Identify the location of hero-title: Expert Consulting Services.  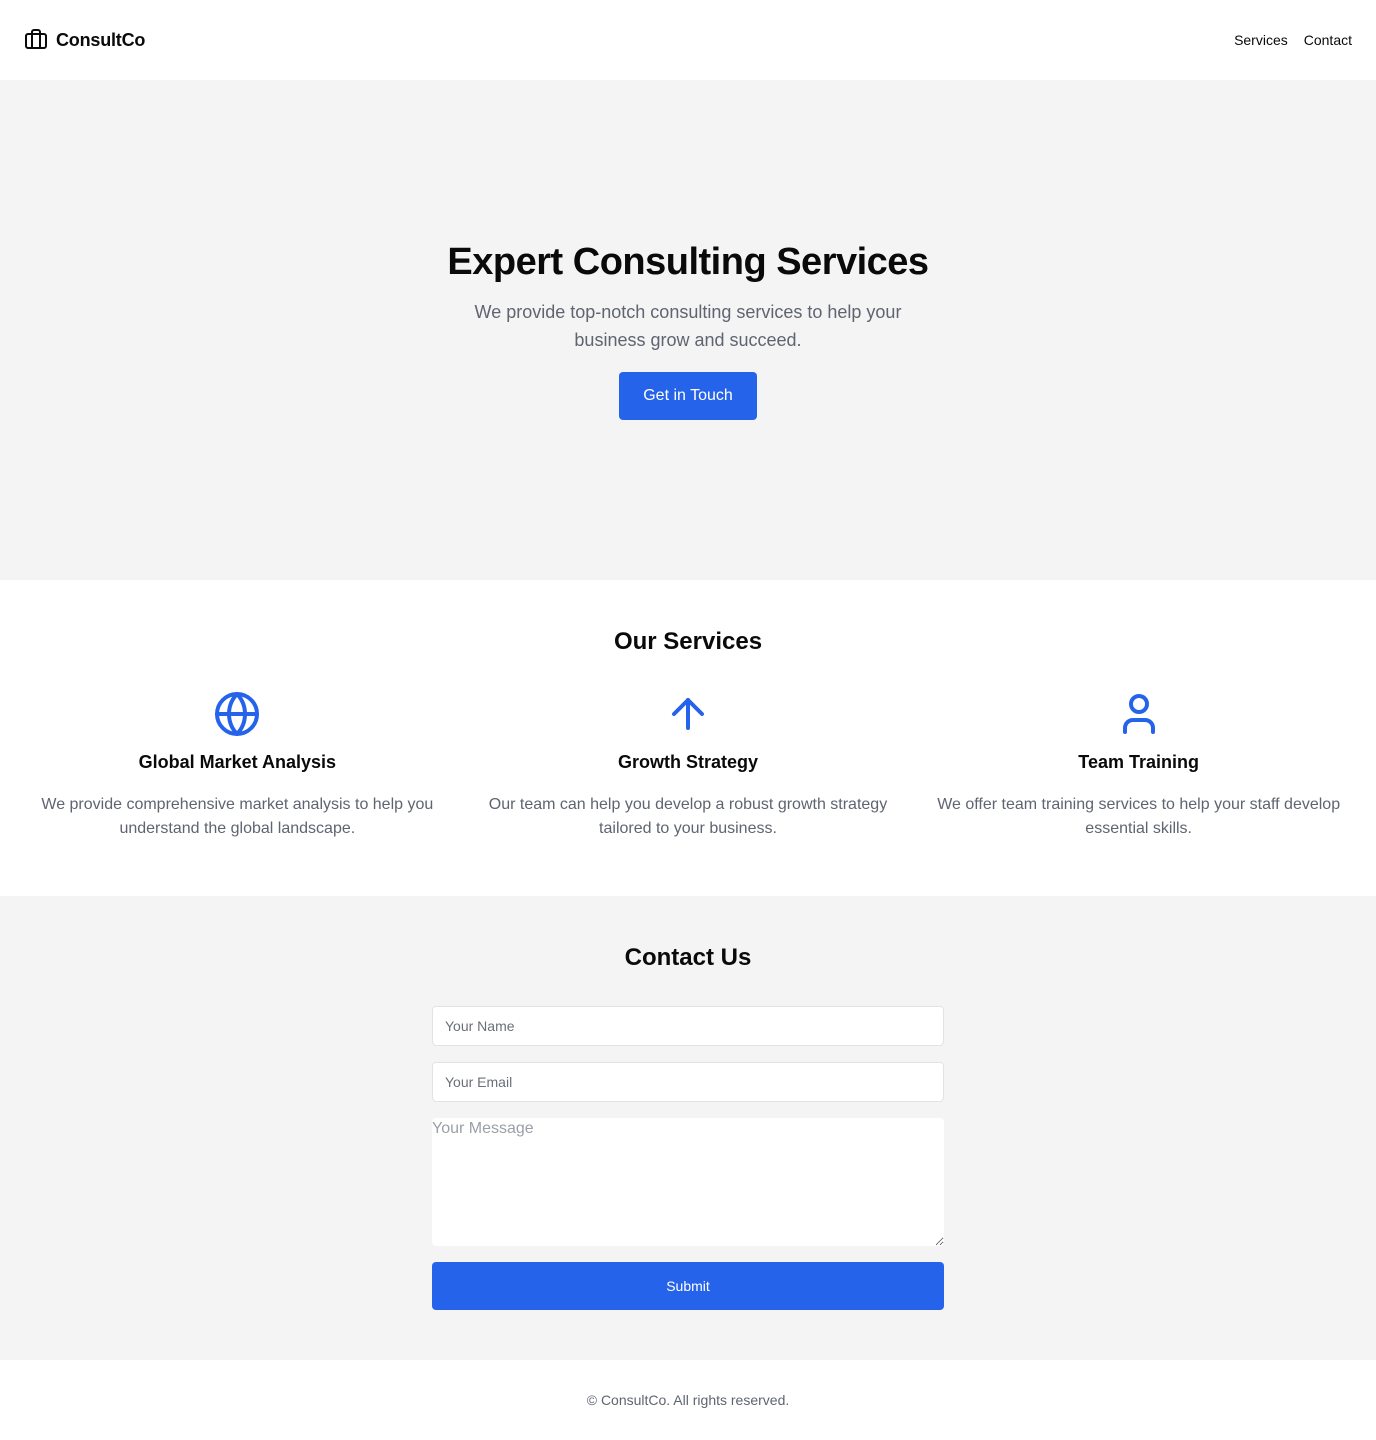
(688, 261).